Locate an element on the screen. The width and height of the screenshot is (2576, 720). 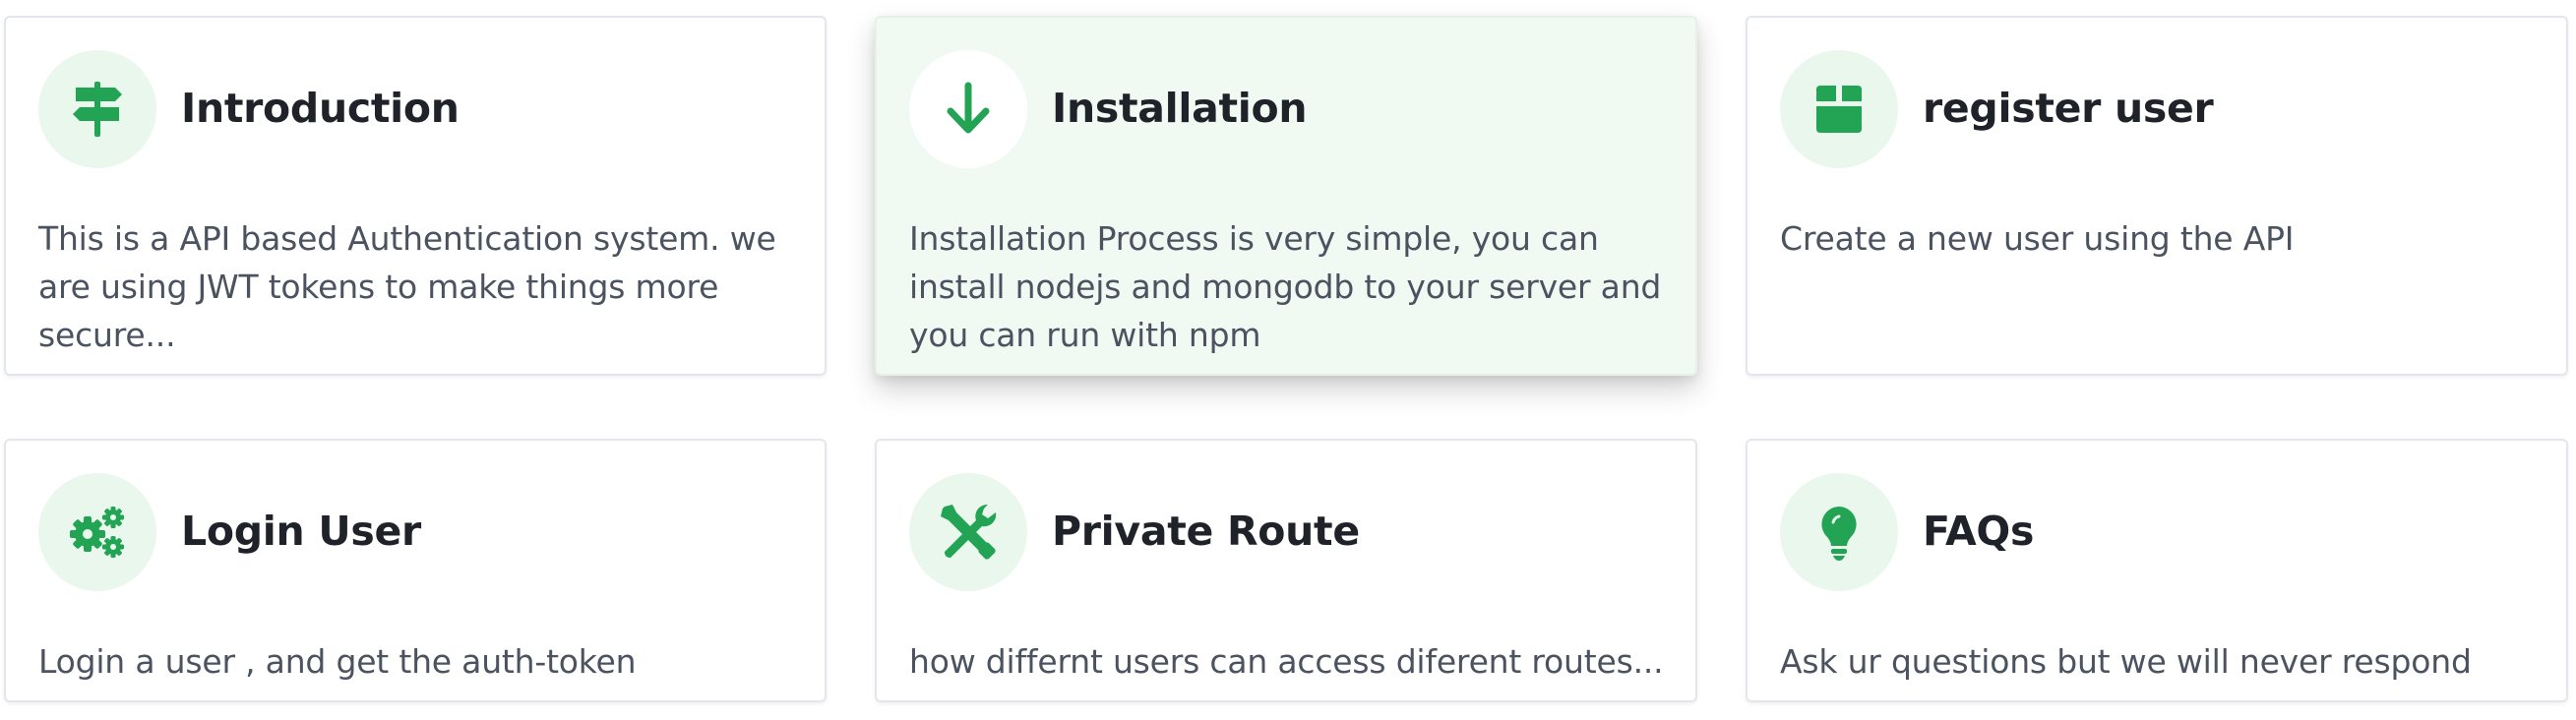
card-title: register user is located at coordinates (2068, 108).